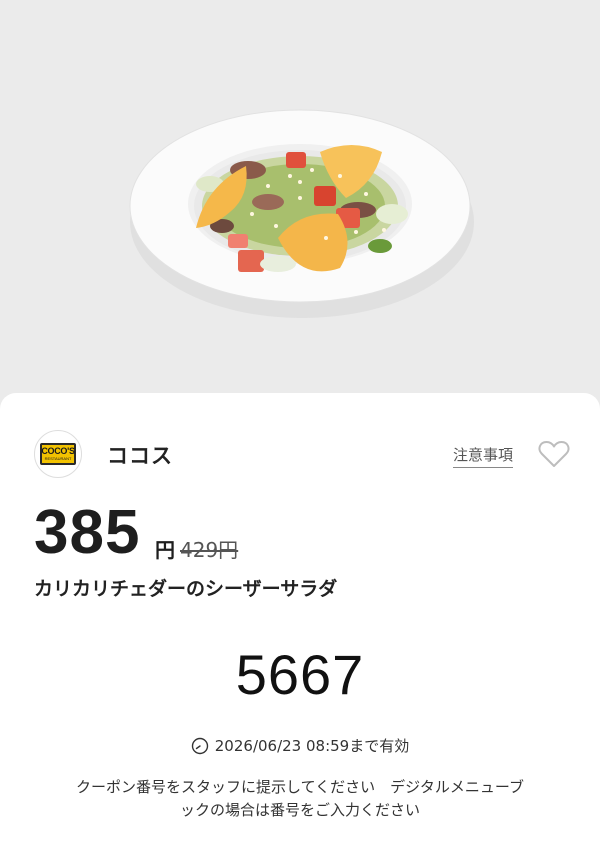  I want to click on store-logo: COCO'S RESTAURANT, so click(58, 454).